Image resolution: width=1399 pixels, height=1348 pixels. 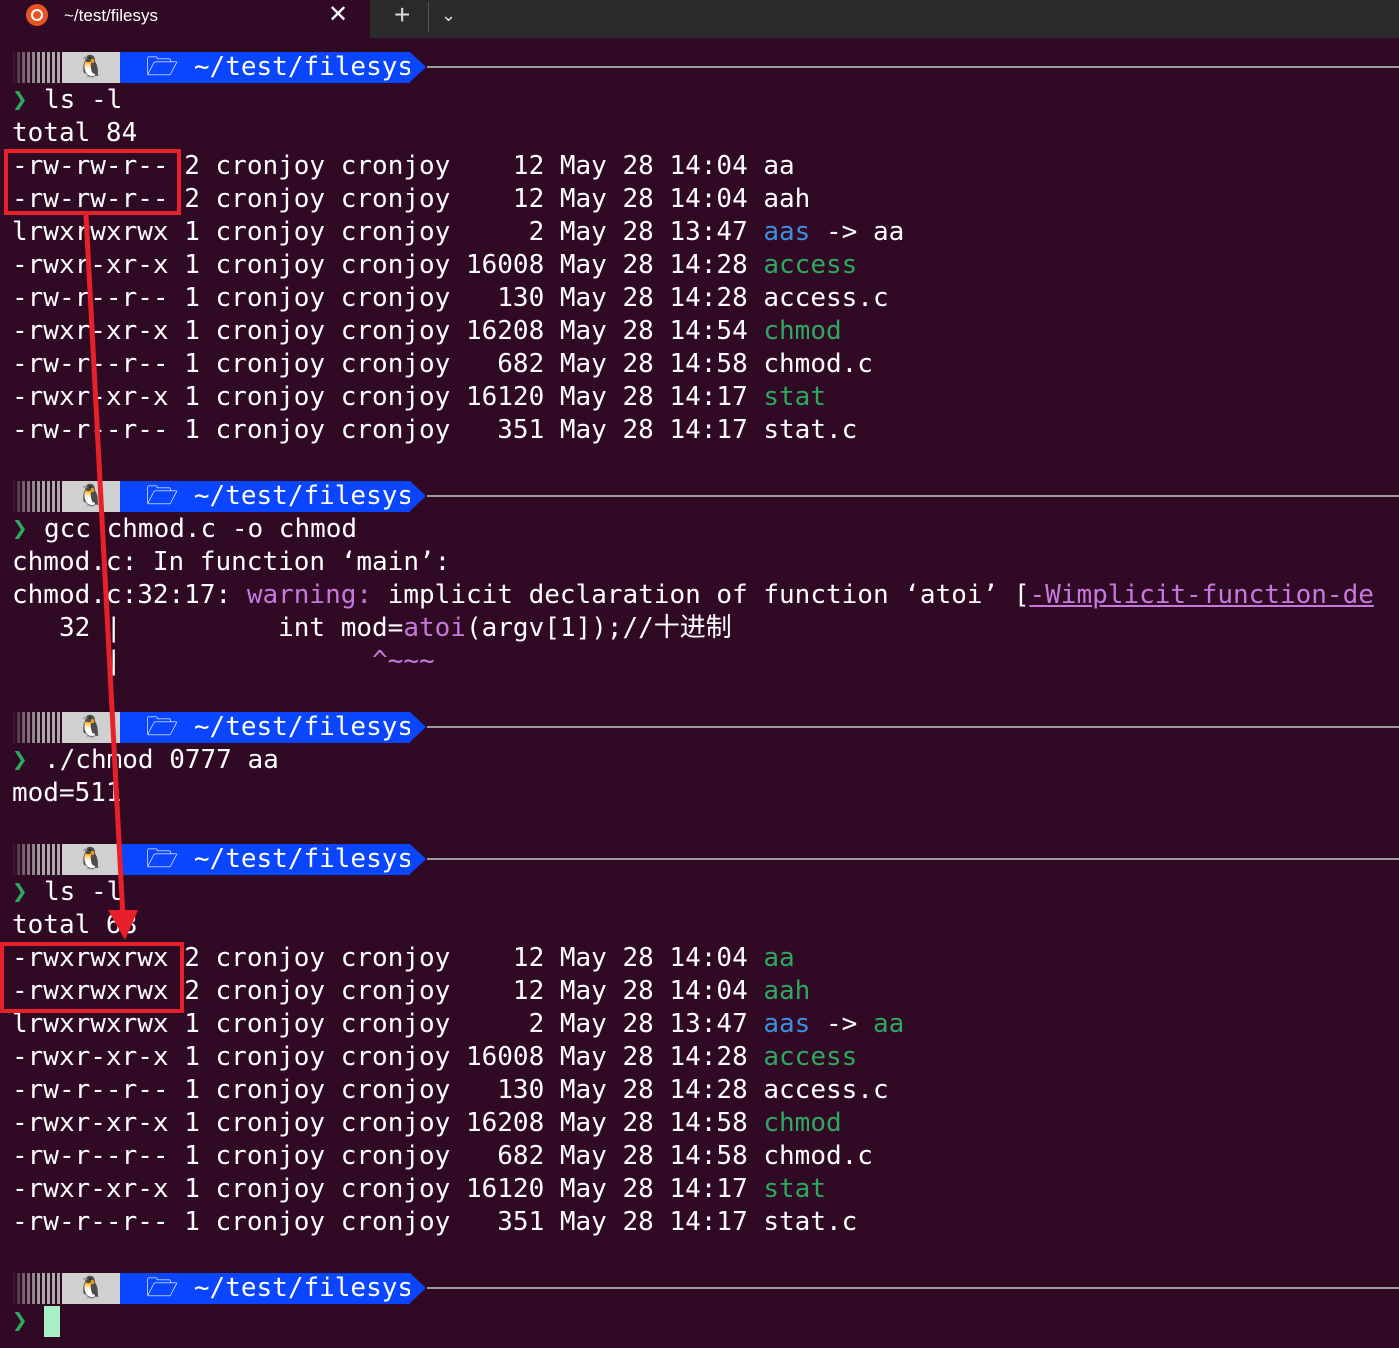 What do you see at coordinates (110, 577) in the screenshot?
I see `annotation-arrow` at bounding box center [110, 577].